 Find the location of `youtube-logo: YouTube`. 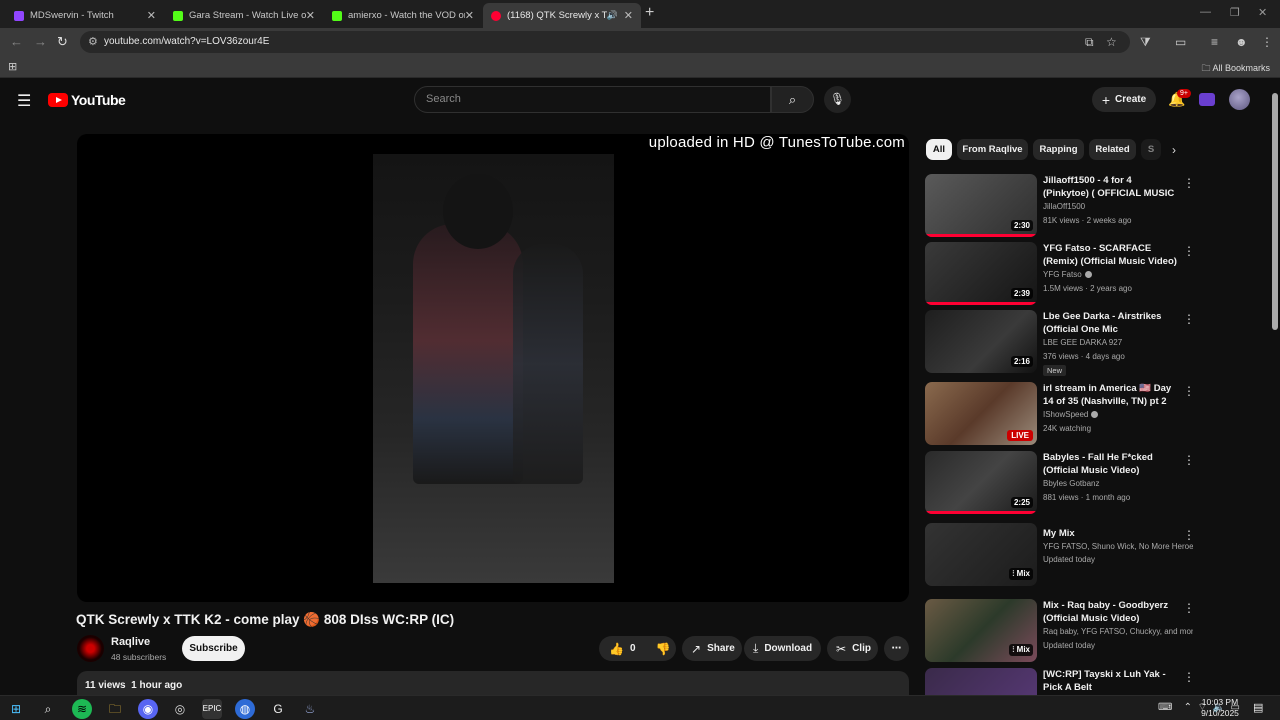

youtube-logo: YouTube is located at coordinates (87, 100).